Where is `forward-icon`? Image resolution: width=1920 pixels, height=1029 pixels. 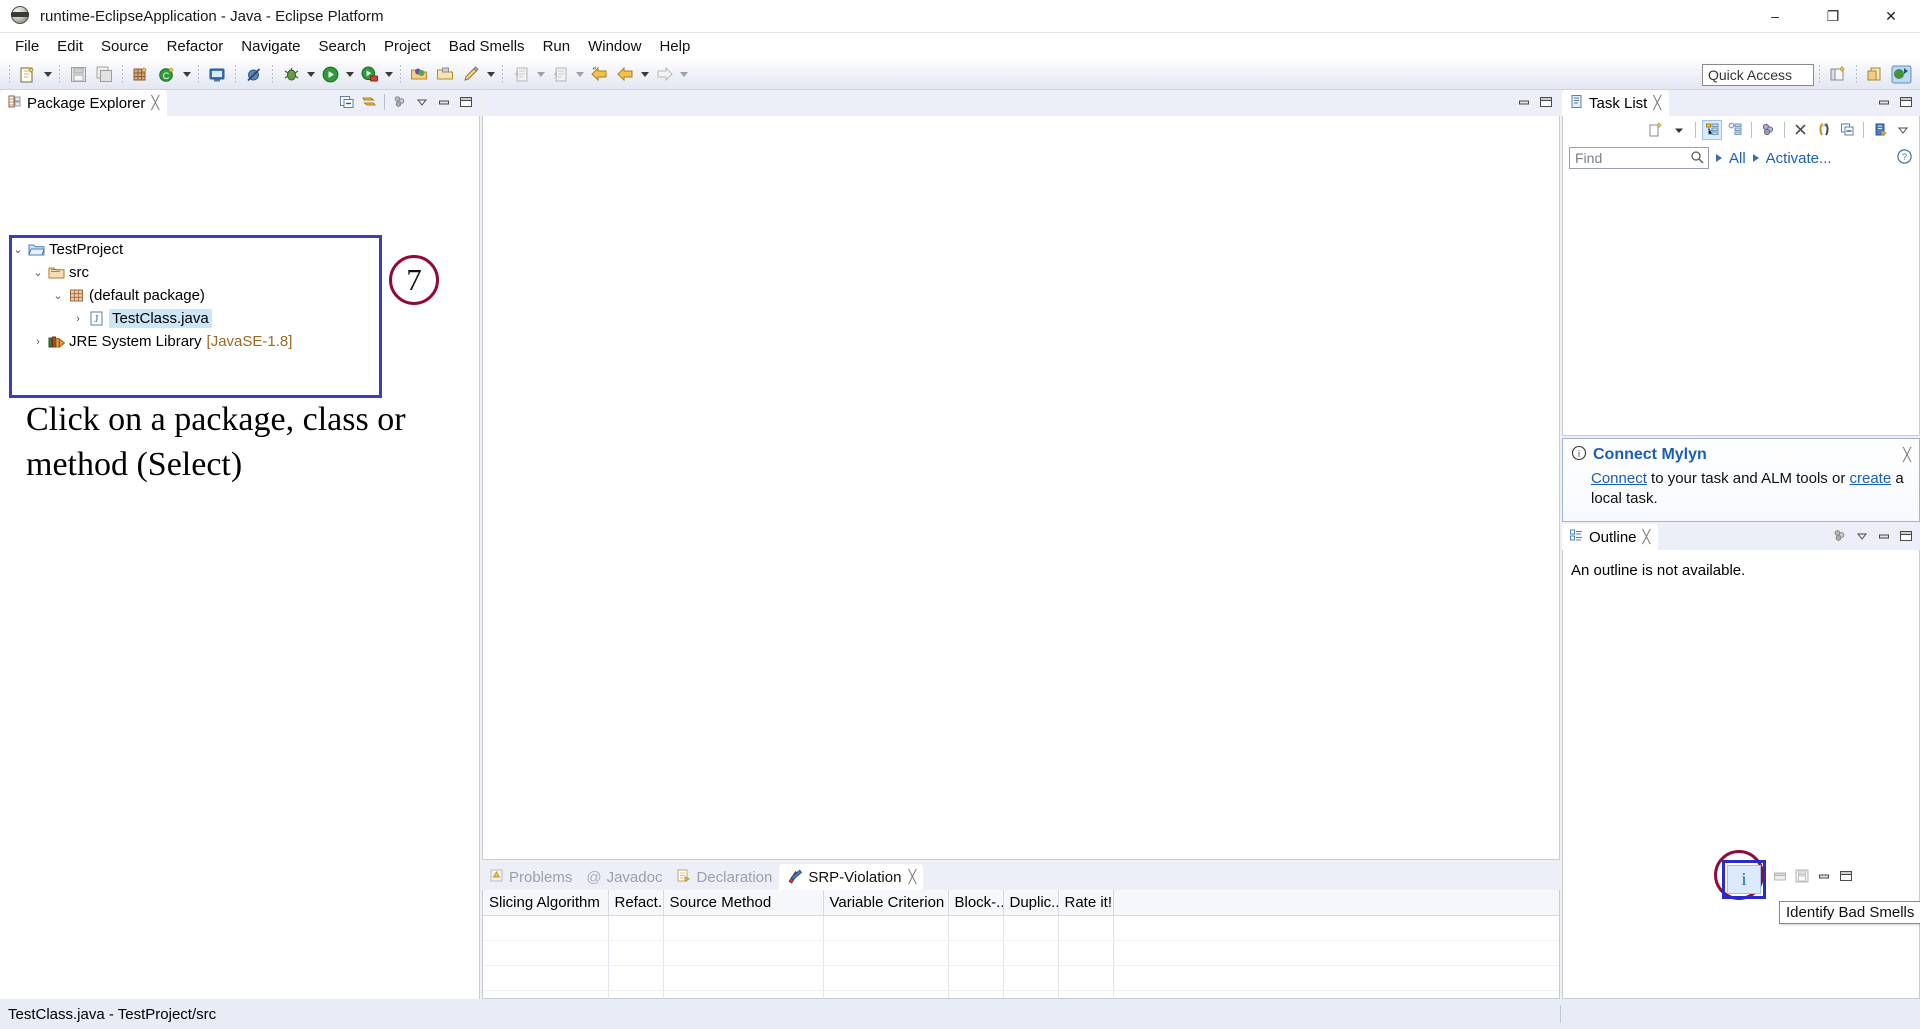
forward-icon is located at coordinates (664, 75).